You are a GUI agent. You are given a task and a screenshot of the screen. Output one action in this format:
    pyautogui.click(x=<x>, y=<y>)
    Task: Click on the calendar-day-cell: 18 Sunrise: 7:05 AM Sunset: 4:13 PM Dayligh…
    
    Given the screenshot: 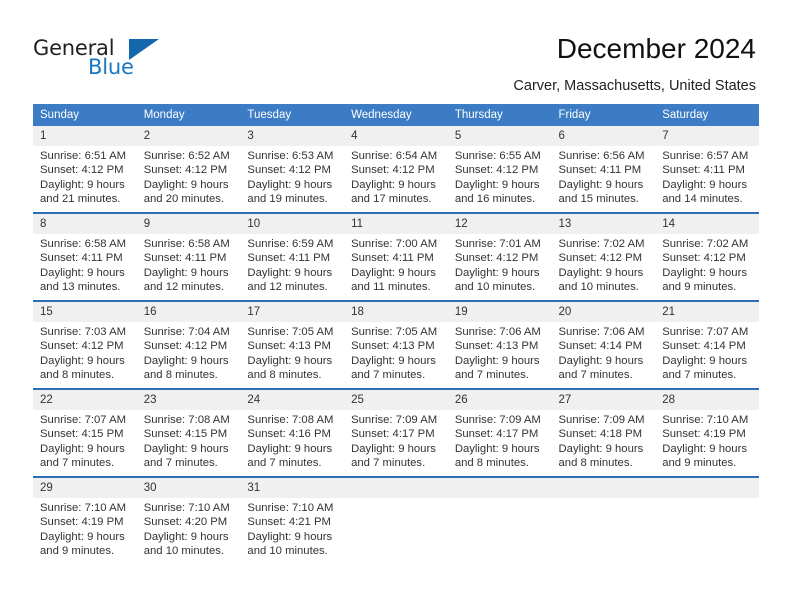 What is the action you would take?
    pyautogui.click(x=396, y=344)
    